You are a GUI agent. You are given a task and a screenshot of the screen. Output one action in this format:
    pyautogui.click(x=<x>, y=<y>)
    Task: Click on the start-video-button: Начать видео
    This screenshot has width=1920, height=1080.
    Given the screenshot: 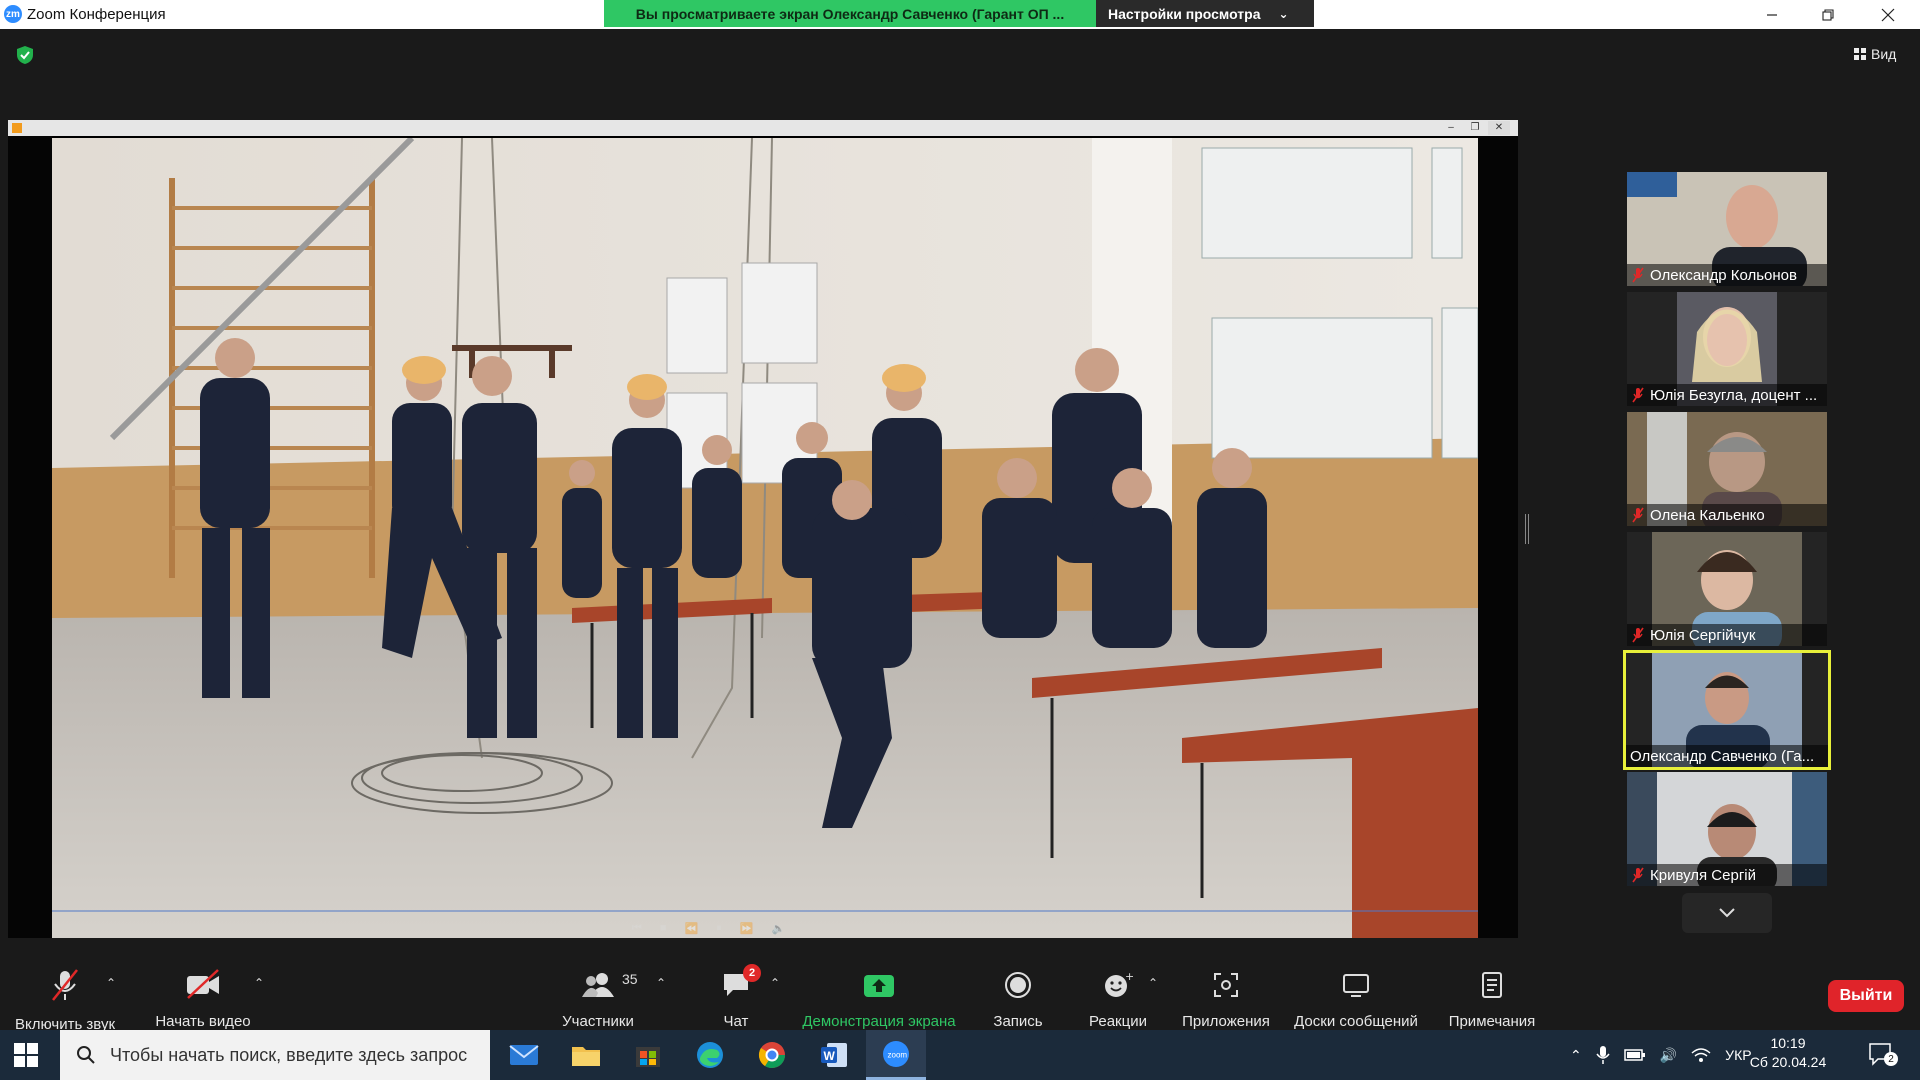 What is the action you would take?
    pyautogui.click(x=203, y=988)
    